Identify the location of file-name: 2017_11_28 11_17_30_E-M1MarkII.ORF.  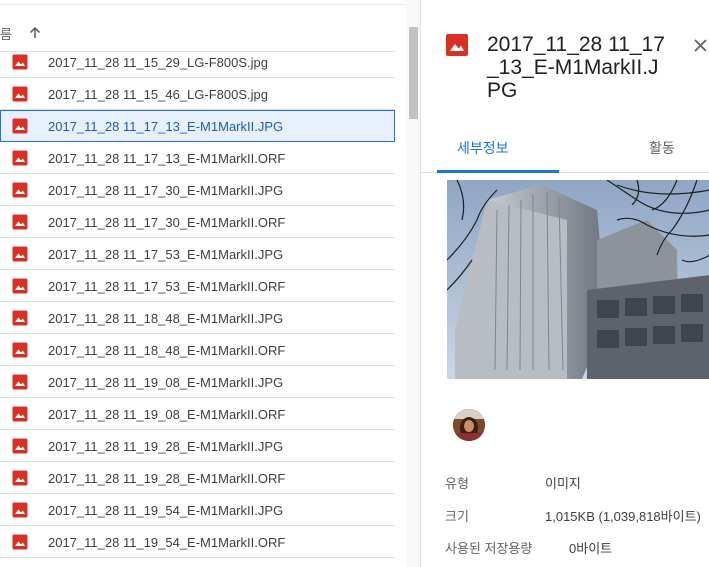
(167, 222).